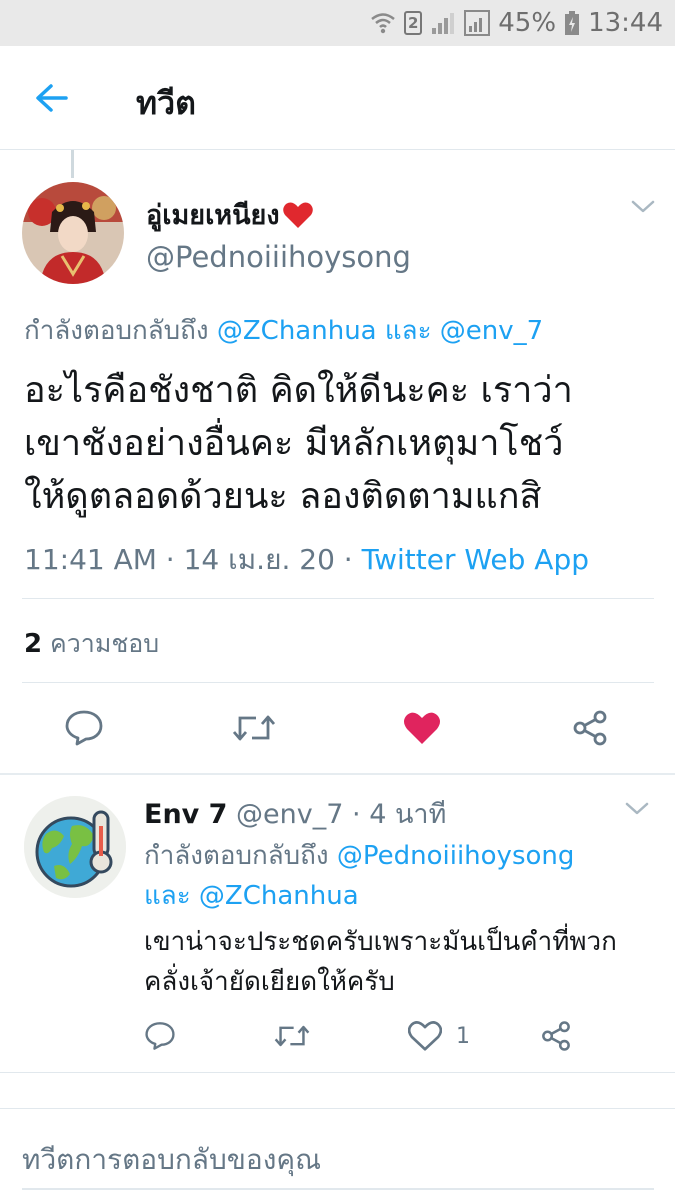 The image size is (675, 1200). I want to click on tweet-source-link: Twitter Web App, so click(475, 559).